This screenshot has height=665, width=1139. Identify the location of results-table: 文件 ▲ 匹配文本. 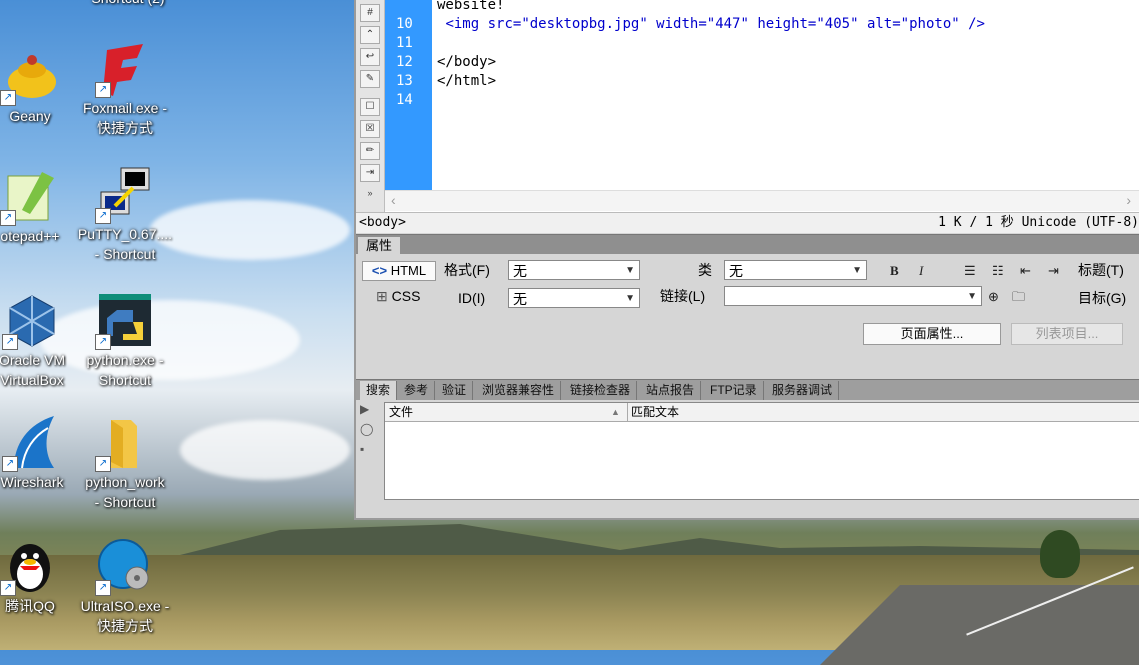
(761, 451).